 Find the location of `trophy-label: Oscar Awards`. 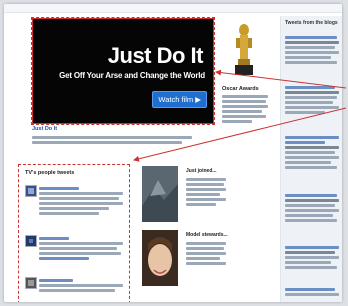

trophy-label: Oscar Awards is located at coordinates (240, 89).